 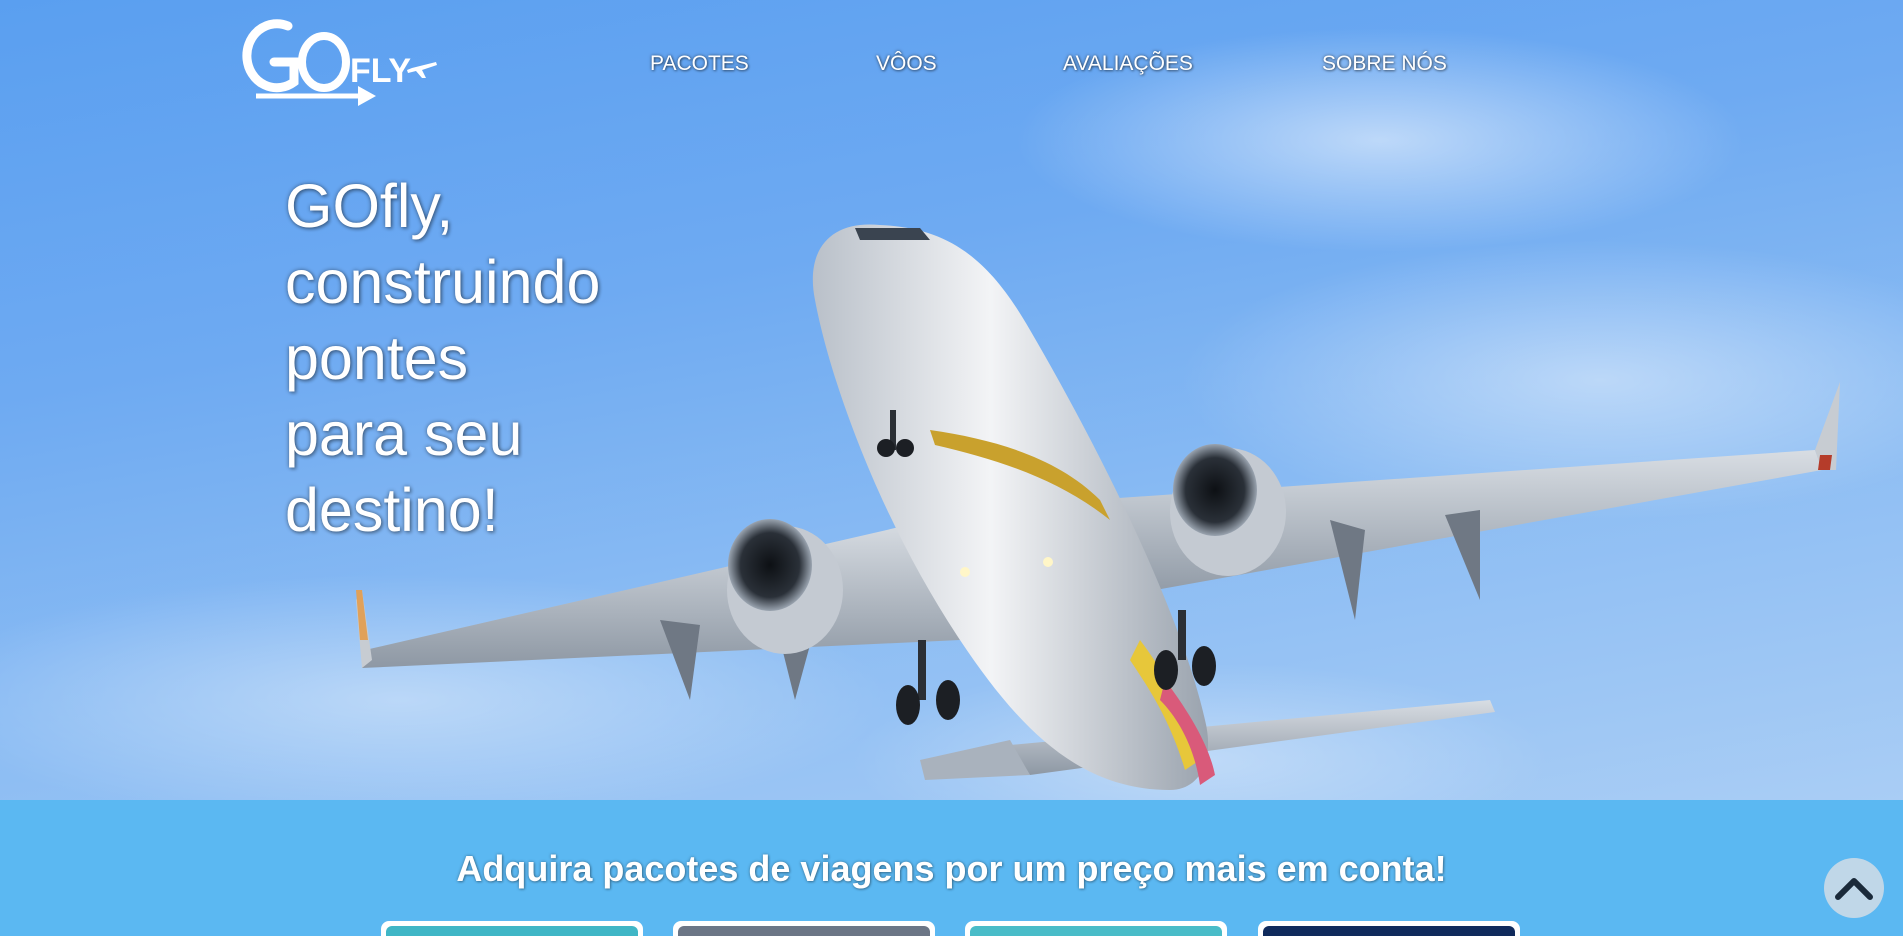 I want to click on gofly-logo-graphic: FLY, so click(x=339, y=62).